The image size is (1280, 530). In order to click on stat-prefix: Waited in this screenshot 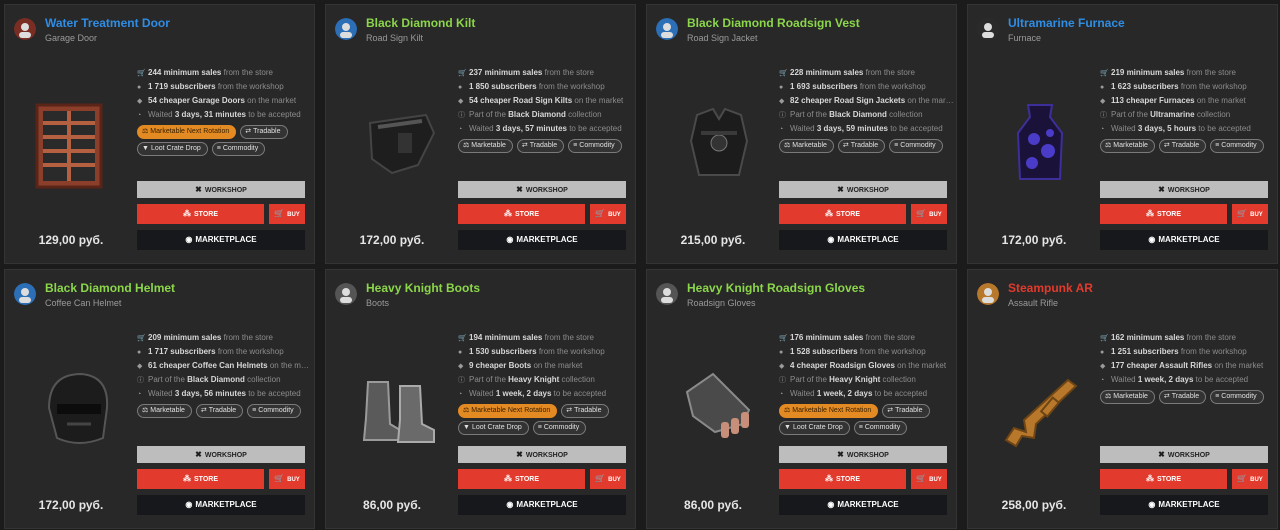, I will do `click(482, 393)`.